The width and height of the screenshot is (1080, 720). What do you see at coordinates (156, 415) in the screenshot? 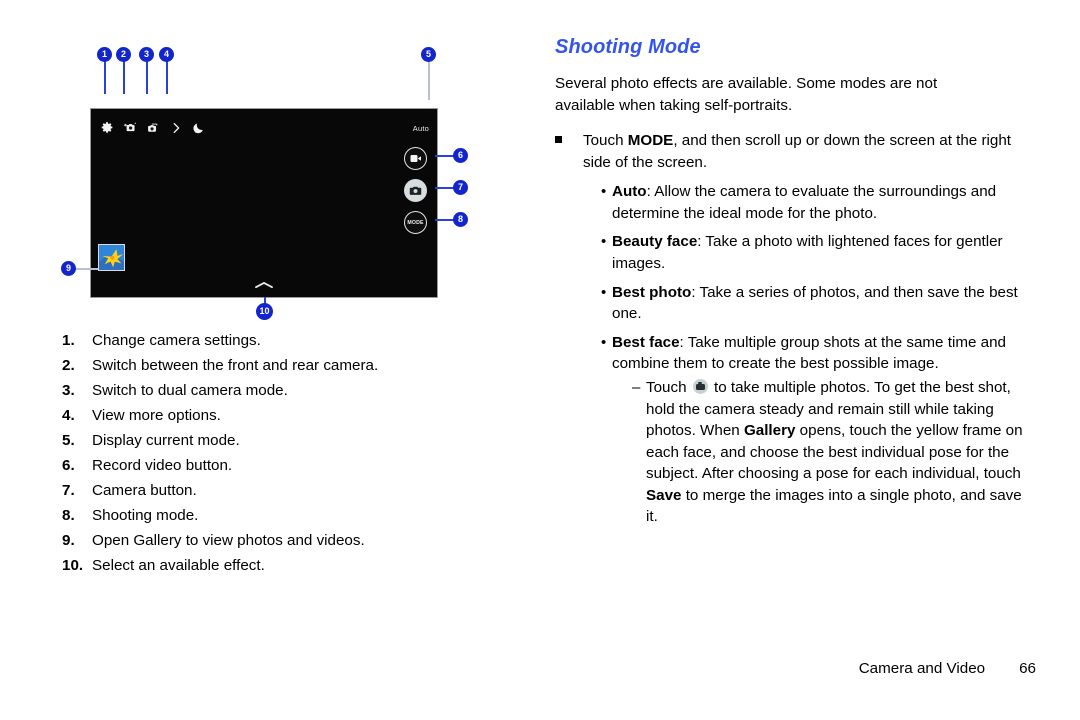
I see `legend-text: View more options.` at bounding box center [156, 415].